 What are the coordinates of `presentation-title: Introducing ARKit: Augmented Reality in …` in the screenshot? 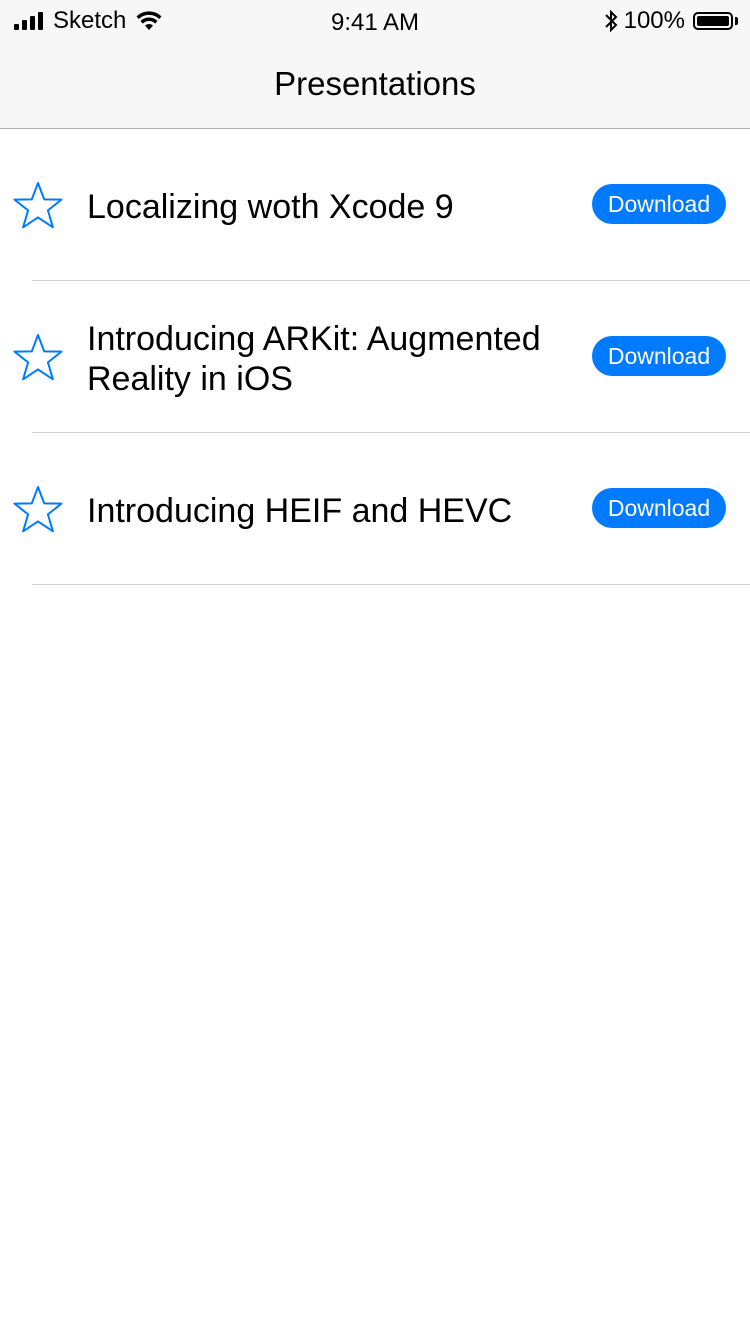 It's located at (314, 359).